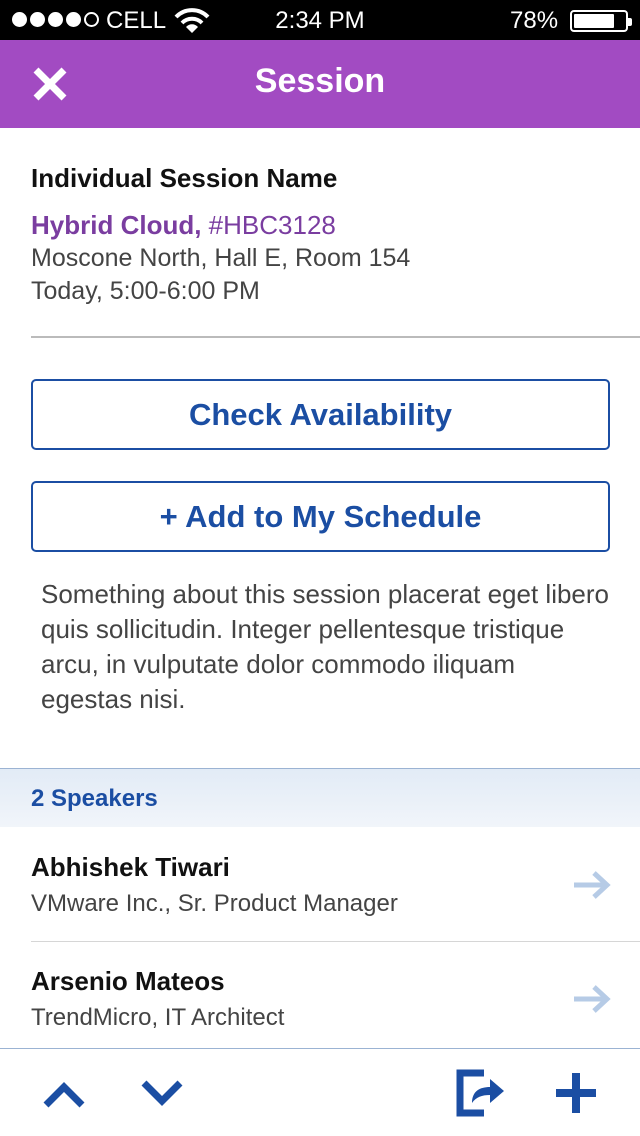  What do you see at coordinates (94, 798) in the screenshot?
I see `speakers-count-label: 2 Speakers` at bounding box center [94, 798].